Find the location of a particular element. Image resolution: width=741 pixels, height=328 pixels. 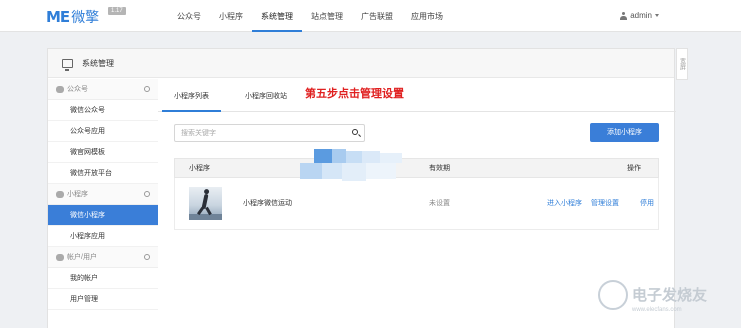

logo-mark: ME is located at coordinates (58, 17).